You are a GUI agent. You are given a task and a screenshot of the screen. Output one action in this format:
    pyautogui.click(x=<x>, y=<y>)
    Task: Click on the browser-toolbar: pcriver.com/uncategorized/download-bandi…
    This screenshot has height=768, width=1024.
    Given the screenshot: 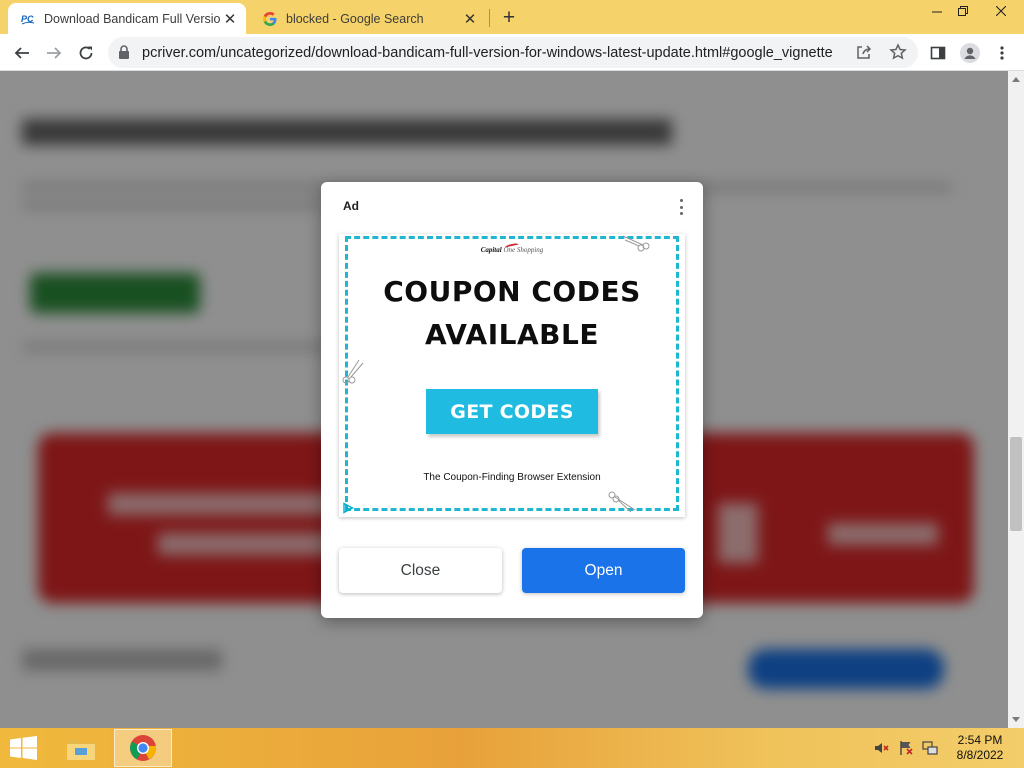 What is the action you would take?
    pyautogui.click(x=512, y=52)
    